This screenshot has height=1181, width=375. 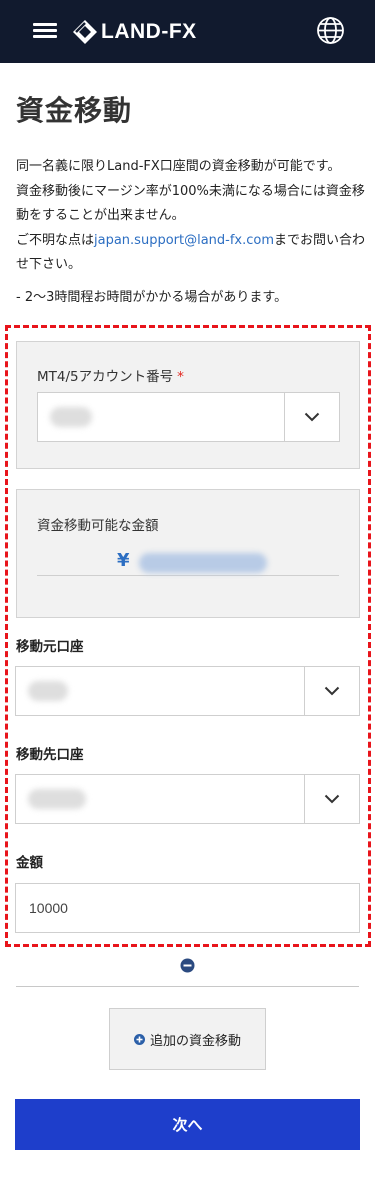 I want to click on to-account-label: 移動先口座, so click(x=50, y=755).